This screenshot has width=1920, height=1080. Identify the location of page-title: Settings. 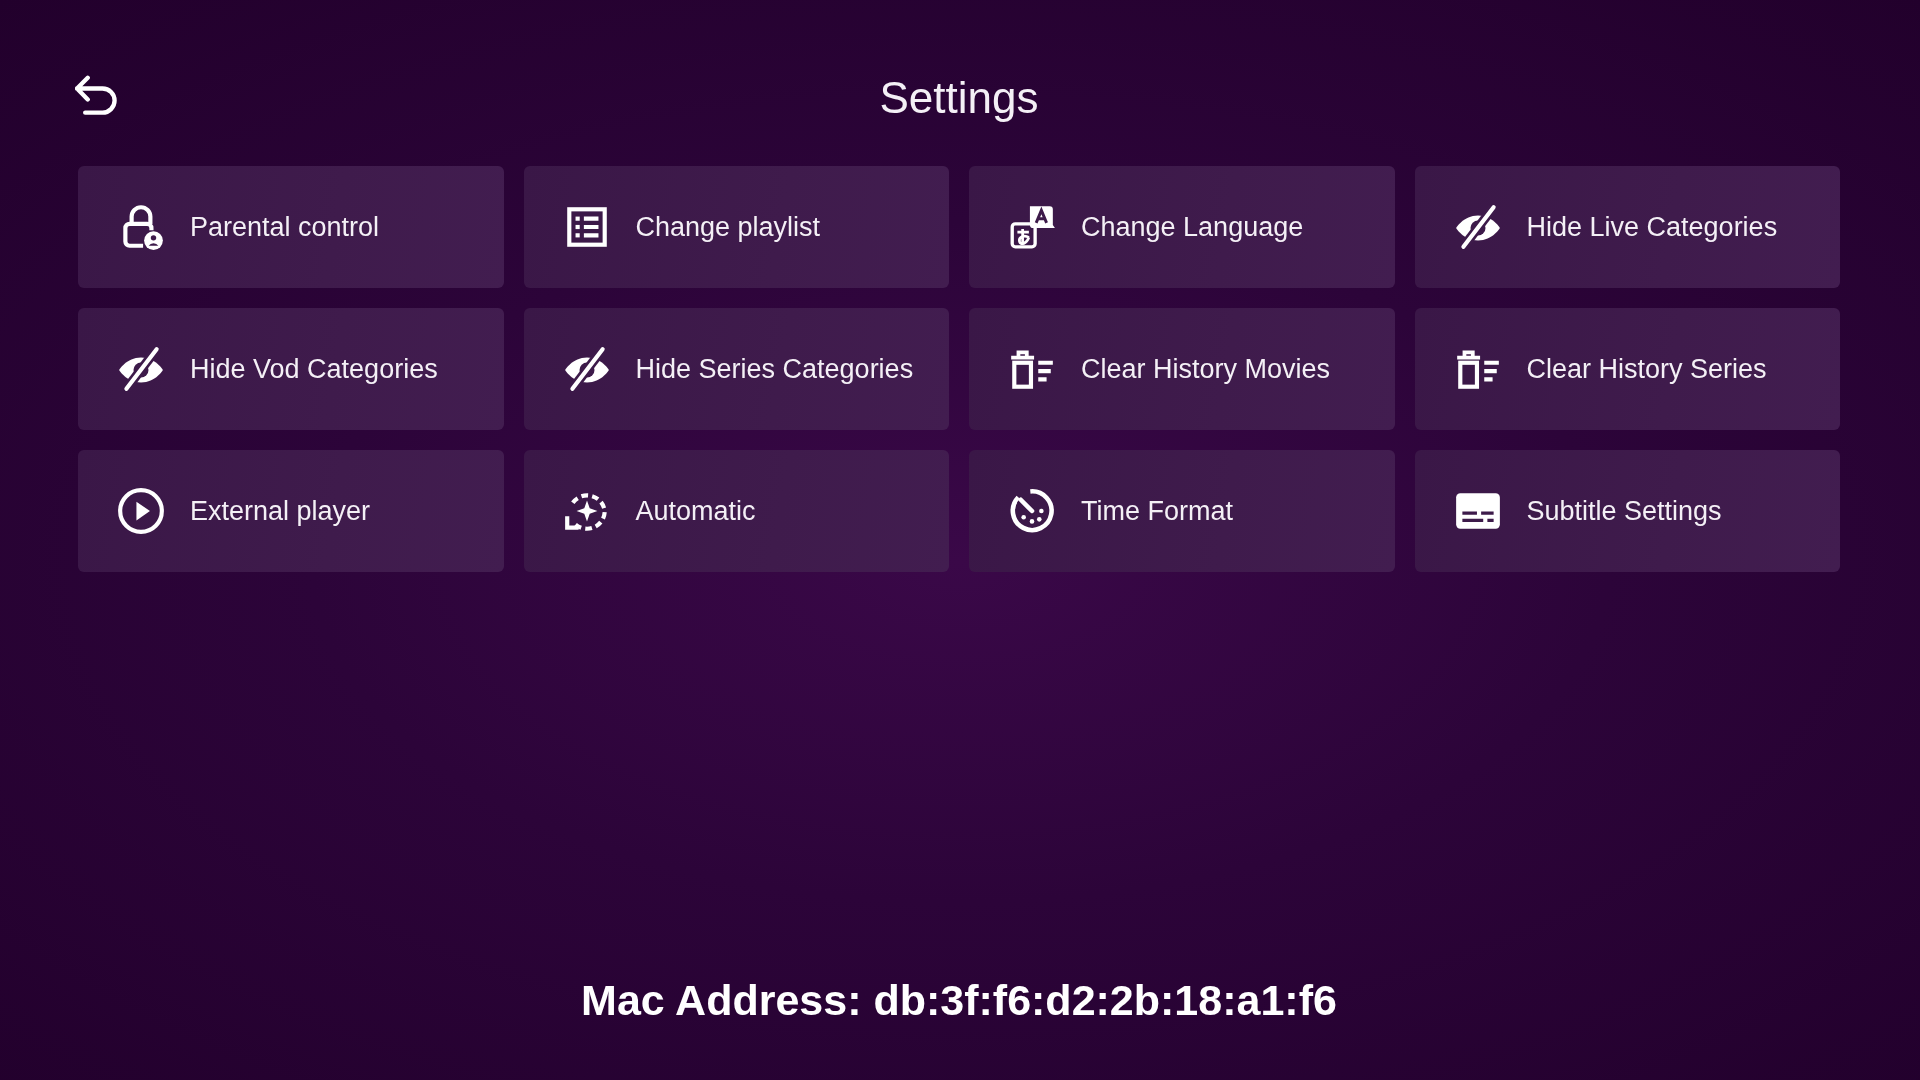
(959, 97).